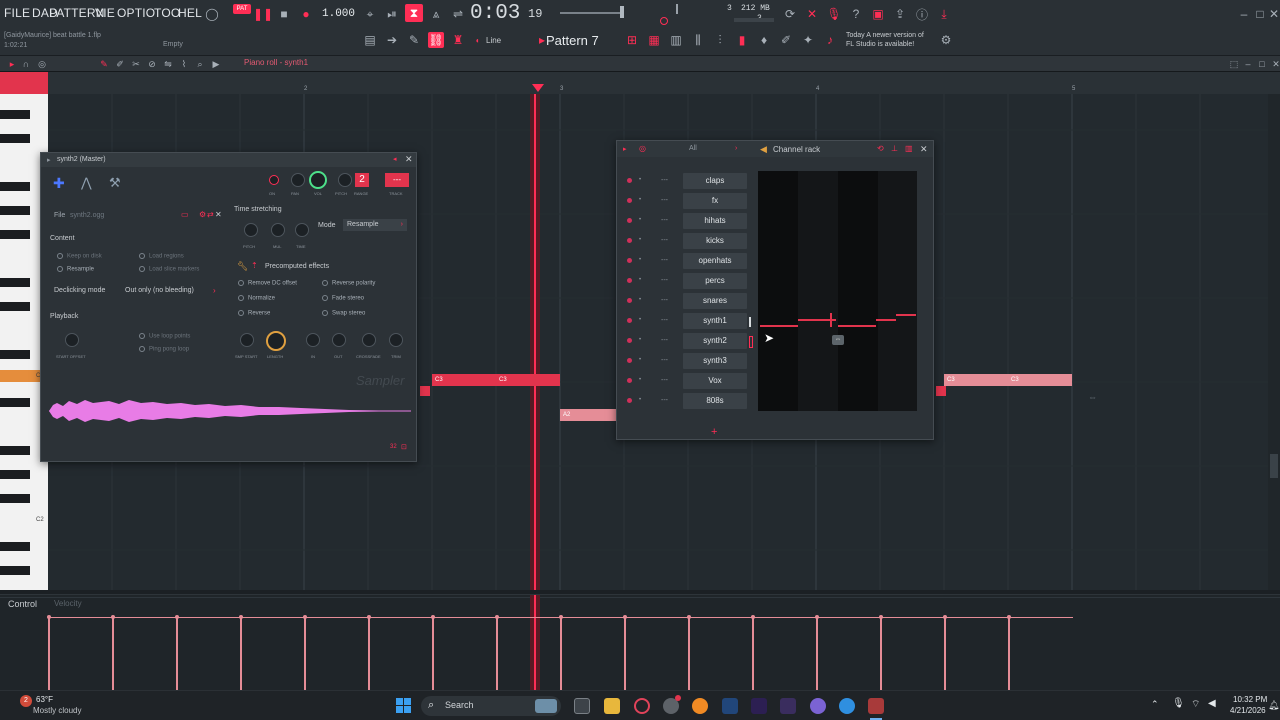  Describe the element at coordinates (714, 432) in the screenshot. I see `add-channel-button: +` at that location.